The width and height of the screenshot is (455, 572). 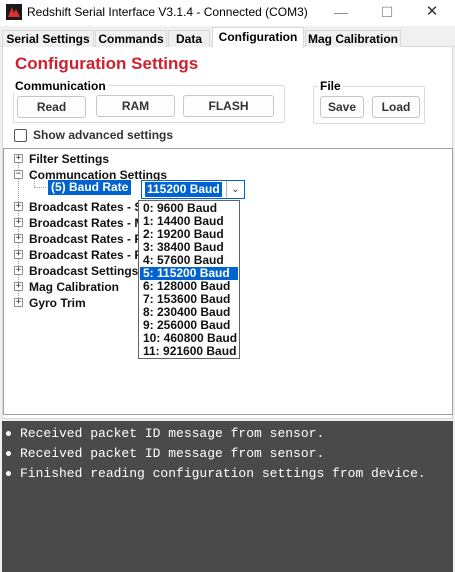 What do you see at coordinates (14, 12) in the screenshot?
I see `app-icon` at bounding box center [14, 12].